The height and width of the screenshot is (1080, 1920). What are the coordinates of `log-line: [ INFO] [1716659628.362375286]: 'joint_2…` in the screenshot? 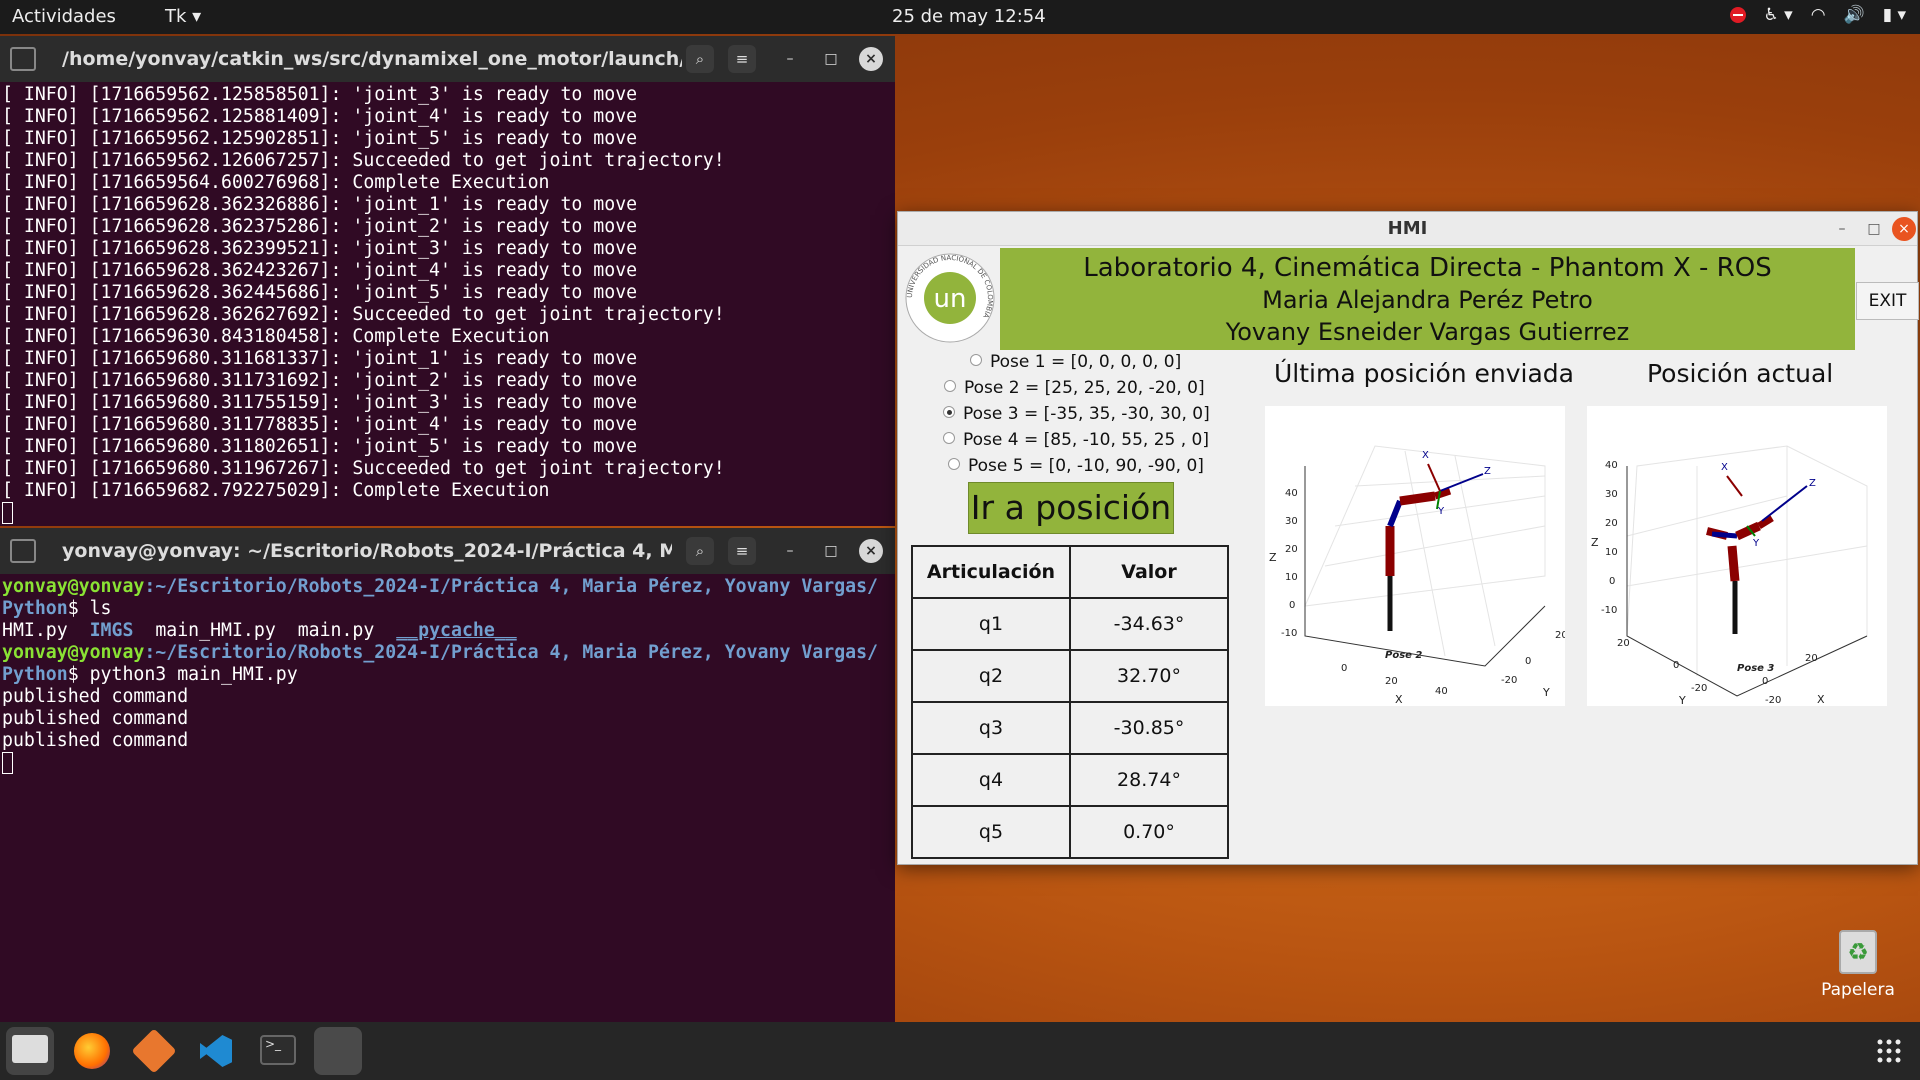 It's located at (320, 226).